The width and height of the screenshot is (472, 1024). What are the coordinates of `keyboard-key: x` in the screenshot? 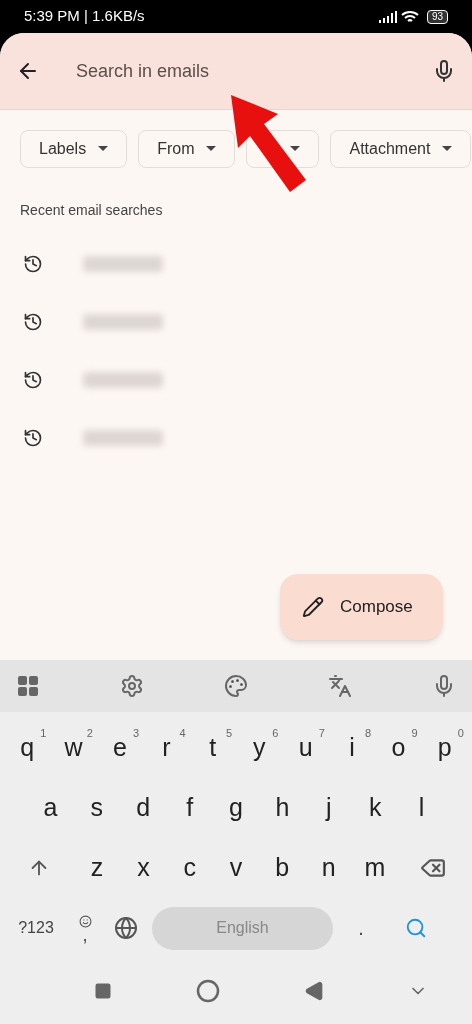 It's located at (143, 868).